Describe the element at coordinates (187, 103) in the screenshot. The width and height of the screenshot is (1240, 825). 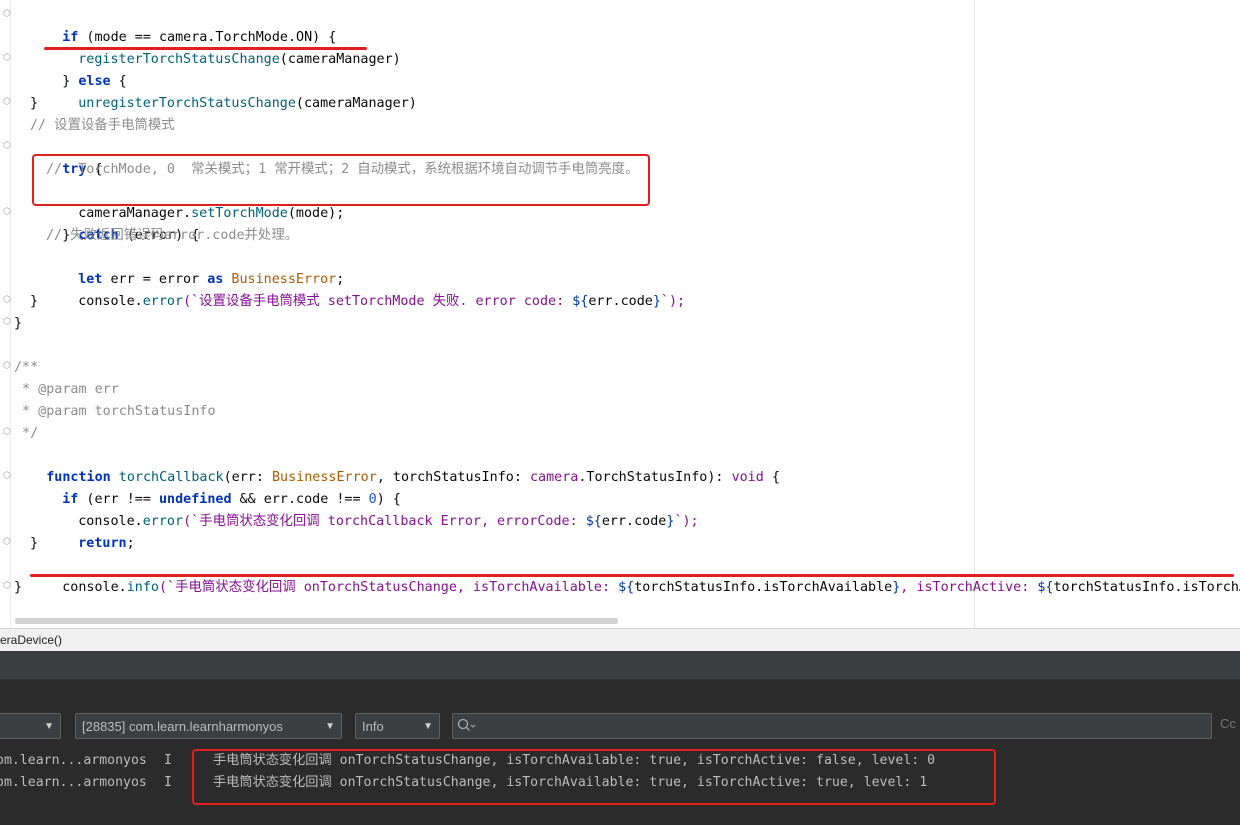
I see `code-token: unregisterTorchStatusChange` at that location.